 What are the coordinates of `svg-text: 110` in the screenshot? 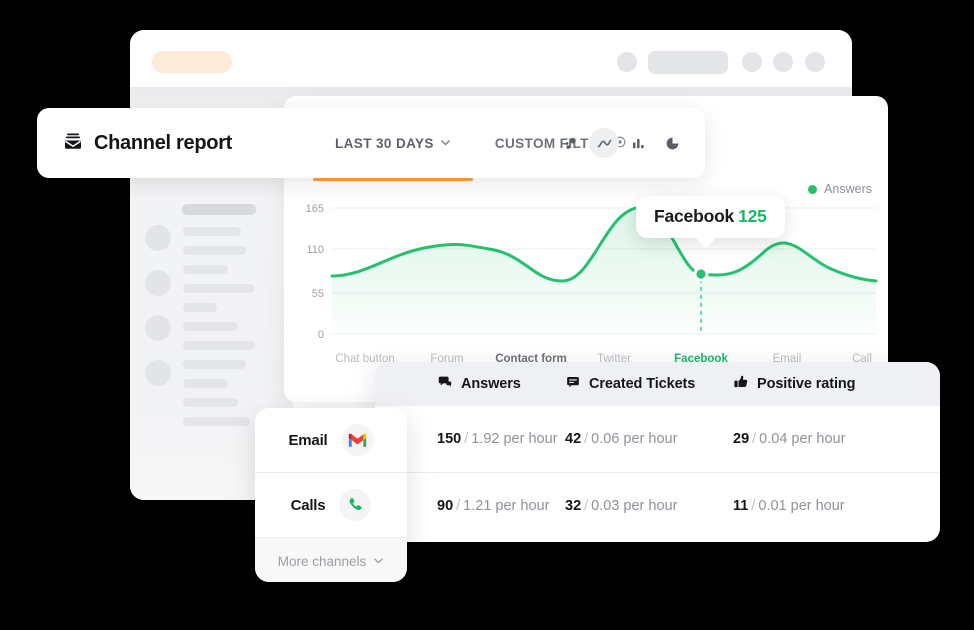 It's located at (315, 250).